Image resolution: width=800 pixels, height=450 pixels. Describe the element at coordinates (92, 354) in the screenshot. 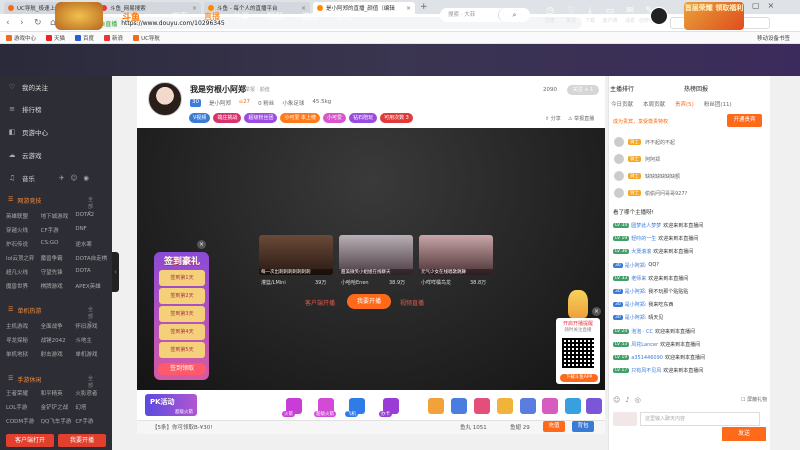

I see `game-link: 单机游戏` at that location.